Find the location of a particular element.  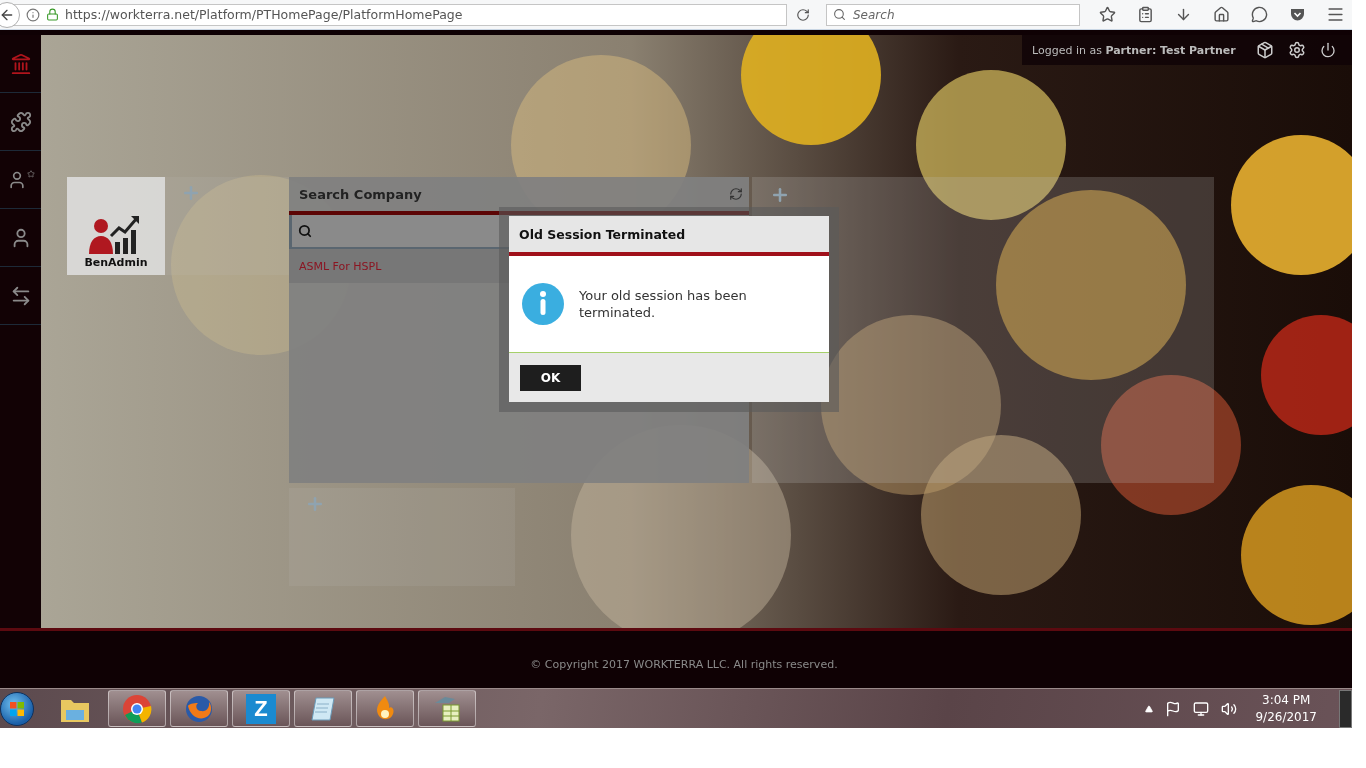

volume-icon is located at coordinates (1229, 708).